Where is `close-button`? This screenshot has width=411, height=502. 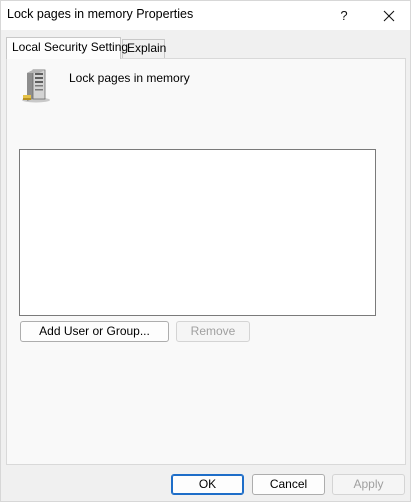
close-button is located at coordinates (389, 15).